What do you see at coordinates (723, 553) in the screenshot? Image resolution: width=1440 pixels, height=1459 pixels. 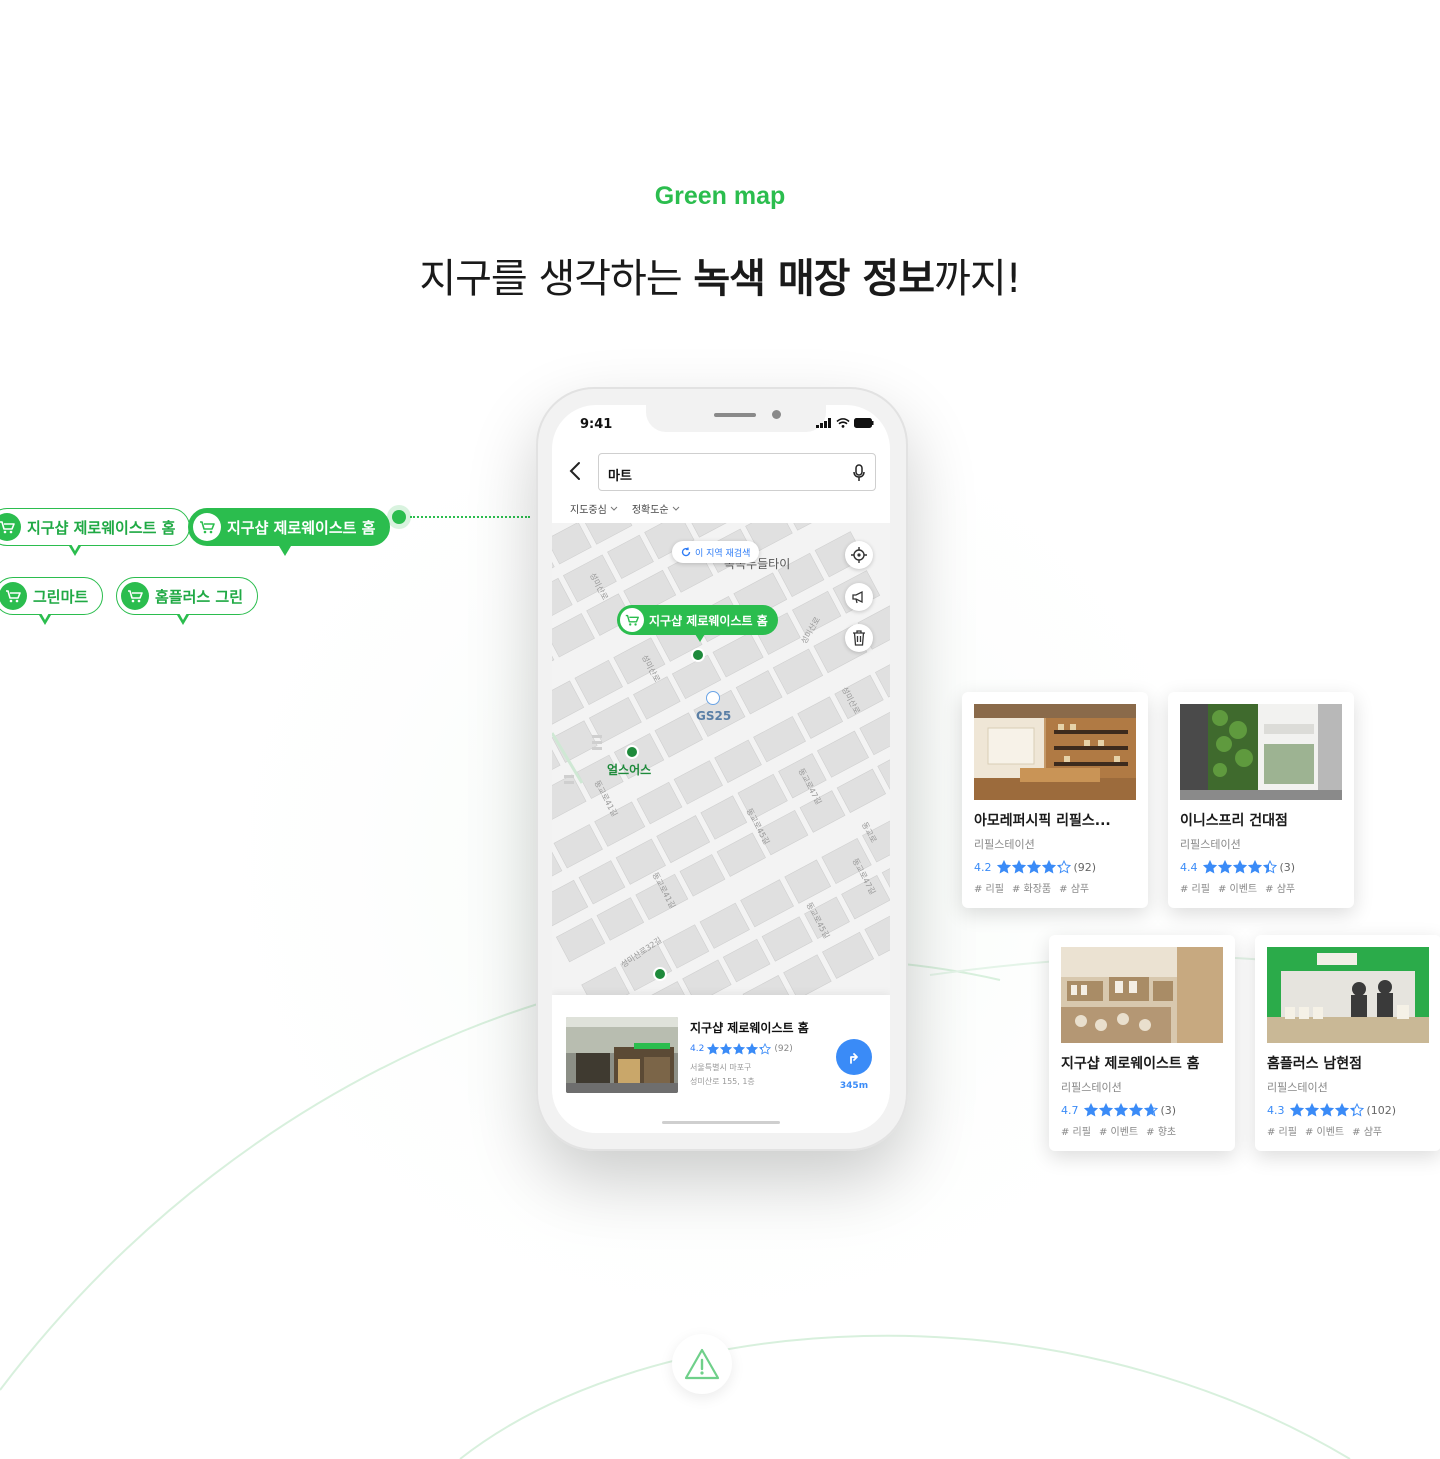 I see `refresh-label: 이 지역 재검색` at bounding box center [723, 553].